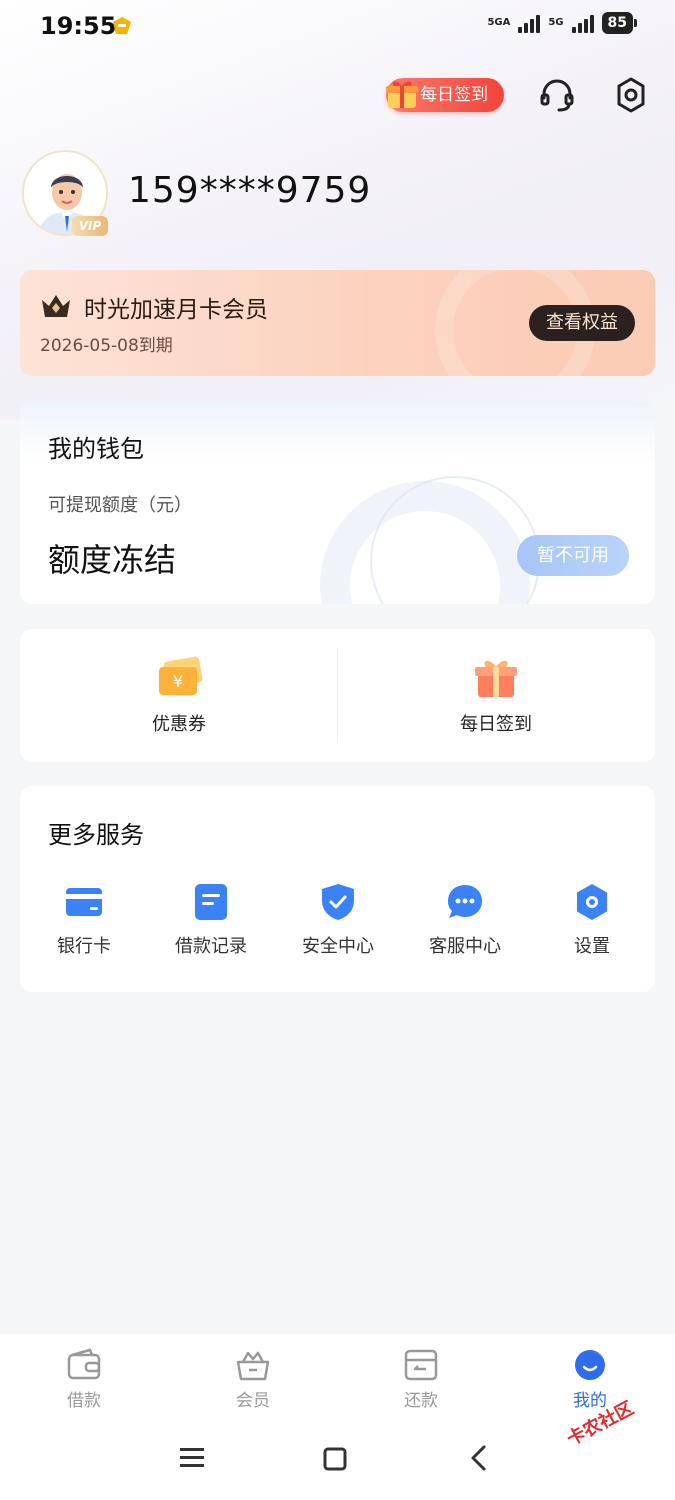 The width and height of the screenshot is (675, 1500). I want to click on coupon-icon: ¥, so click(179, 677).